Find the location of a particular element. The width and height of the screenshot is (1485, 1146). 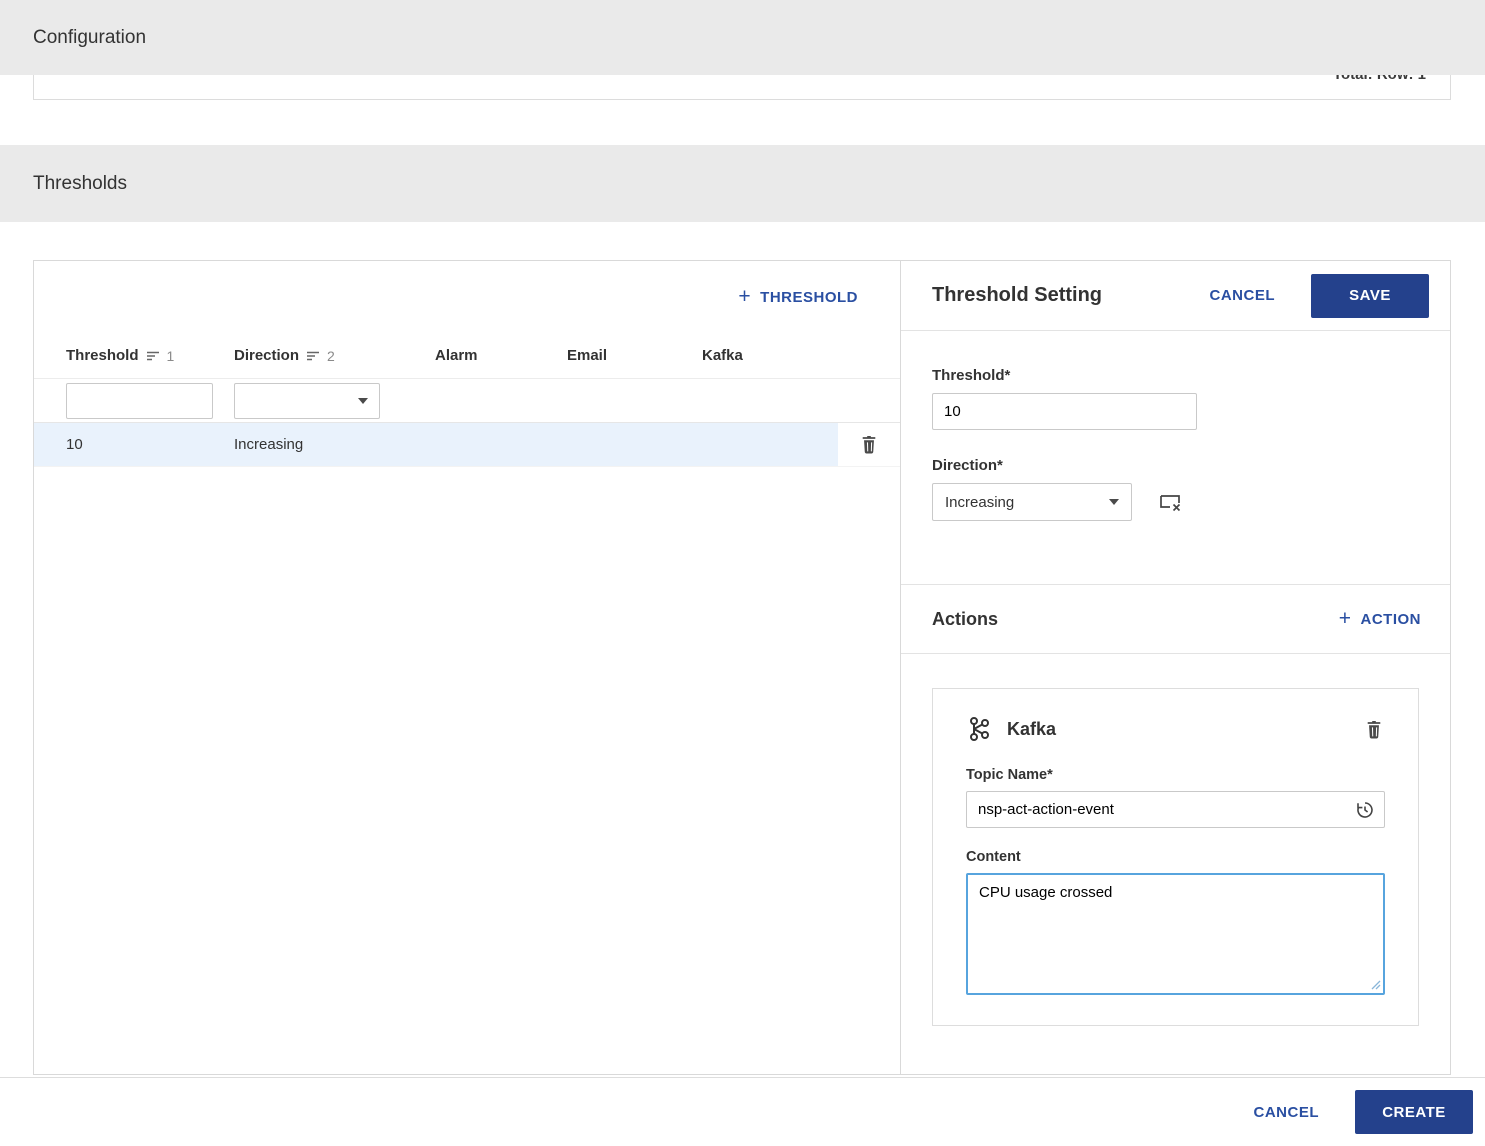

delete-action-button is located at coordinates (1374, 729).